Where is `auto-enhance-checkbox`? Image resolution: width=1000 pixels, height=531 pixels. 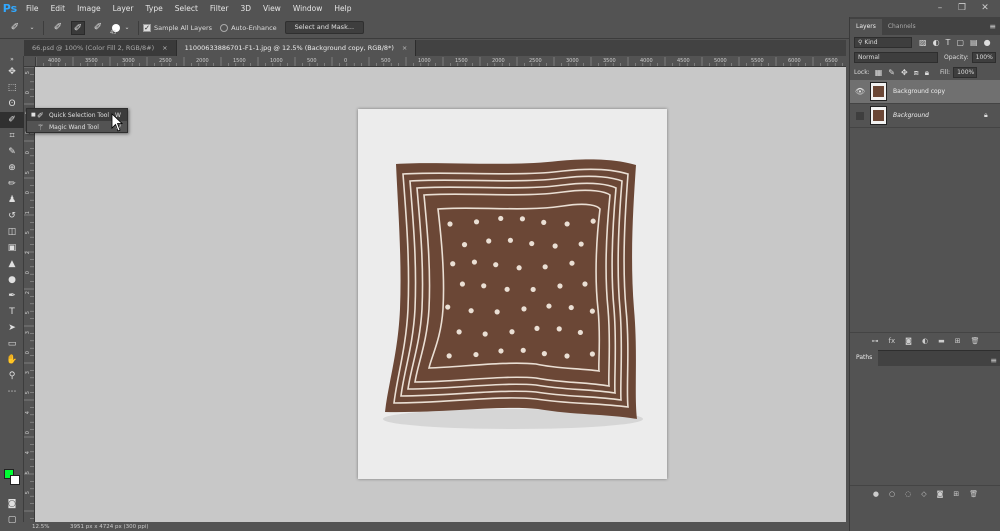 auto-enhance-checkbox is located at coordinates (224, 27).